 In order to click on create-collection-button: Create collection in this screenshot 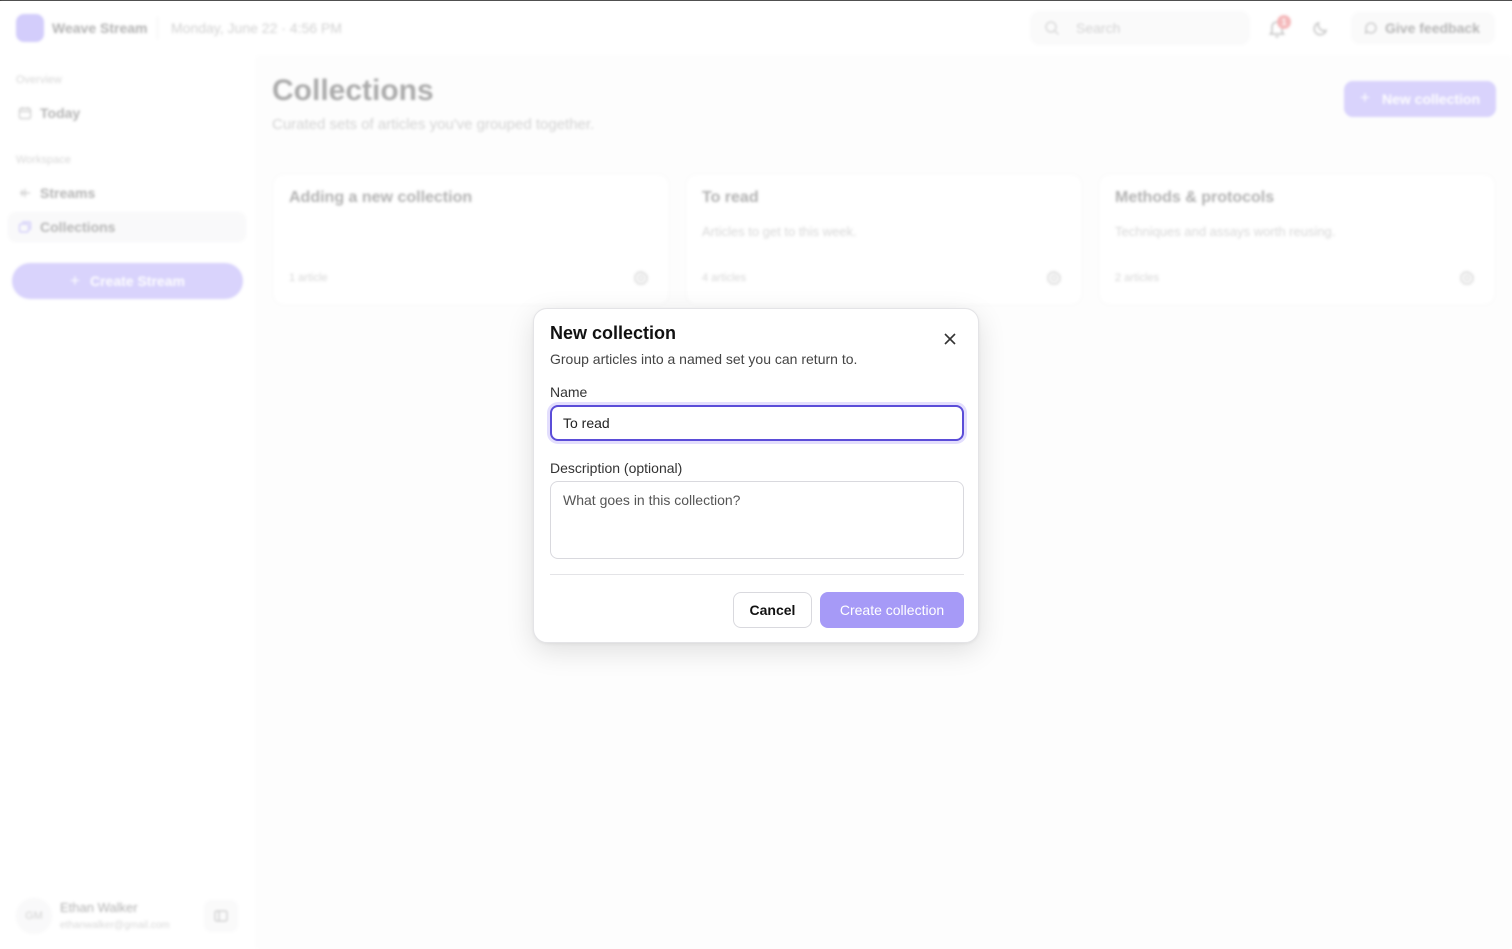, I will do `click(892, 610)`.